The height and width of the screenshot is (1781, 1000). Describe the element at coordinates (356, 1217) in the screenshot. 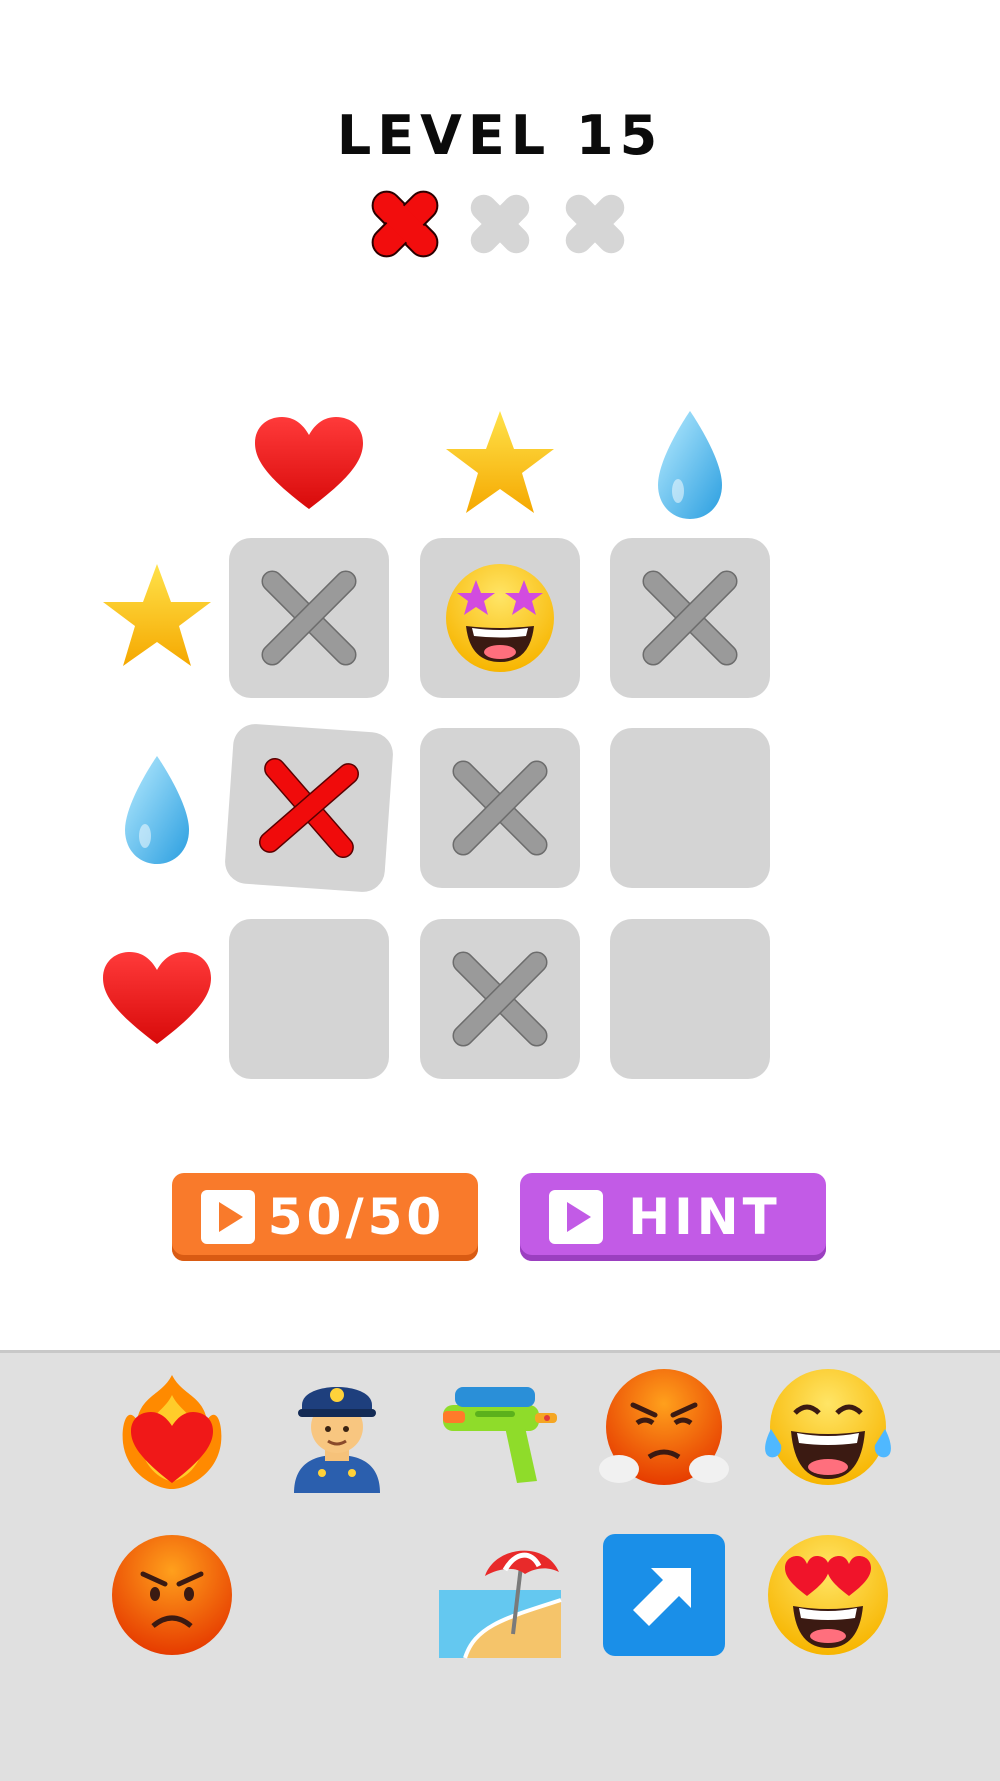

I see `fifty-fifty-label: 50/50` at that location.